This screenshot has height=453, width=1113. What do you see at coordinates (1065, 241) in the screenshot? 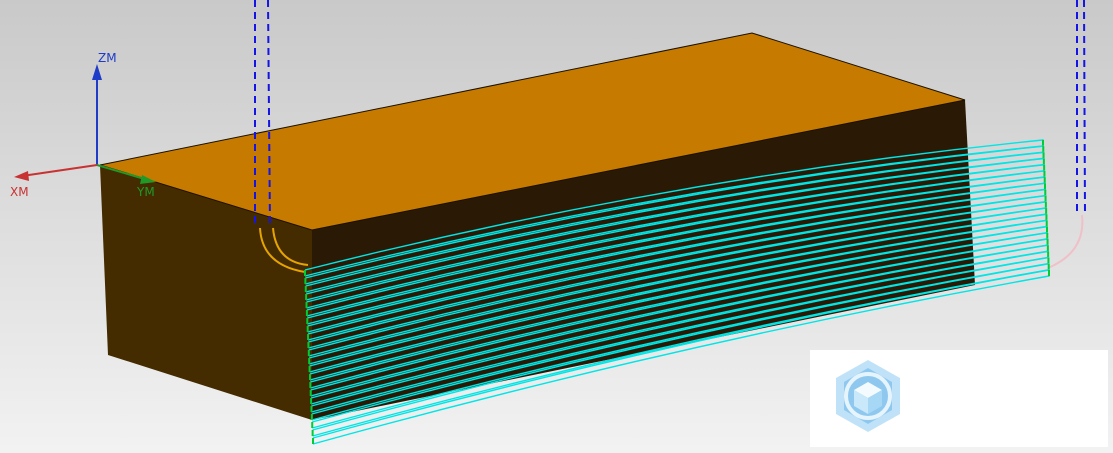
I see `lead-out-arc` at bounding box center [1065, 241].